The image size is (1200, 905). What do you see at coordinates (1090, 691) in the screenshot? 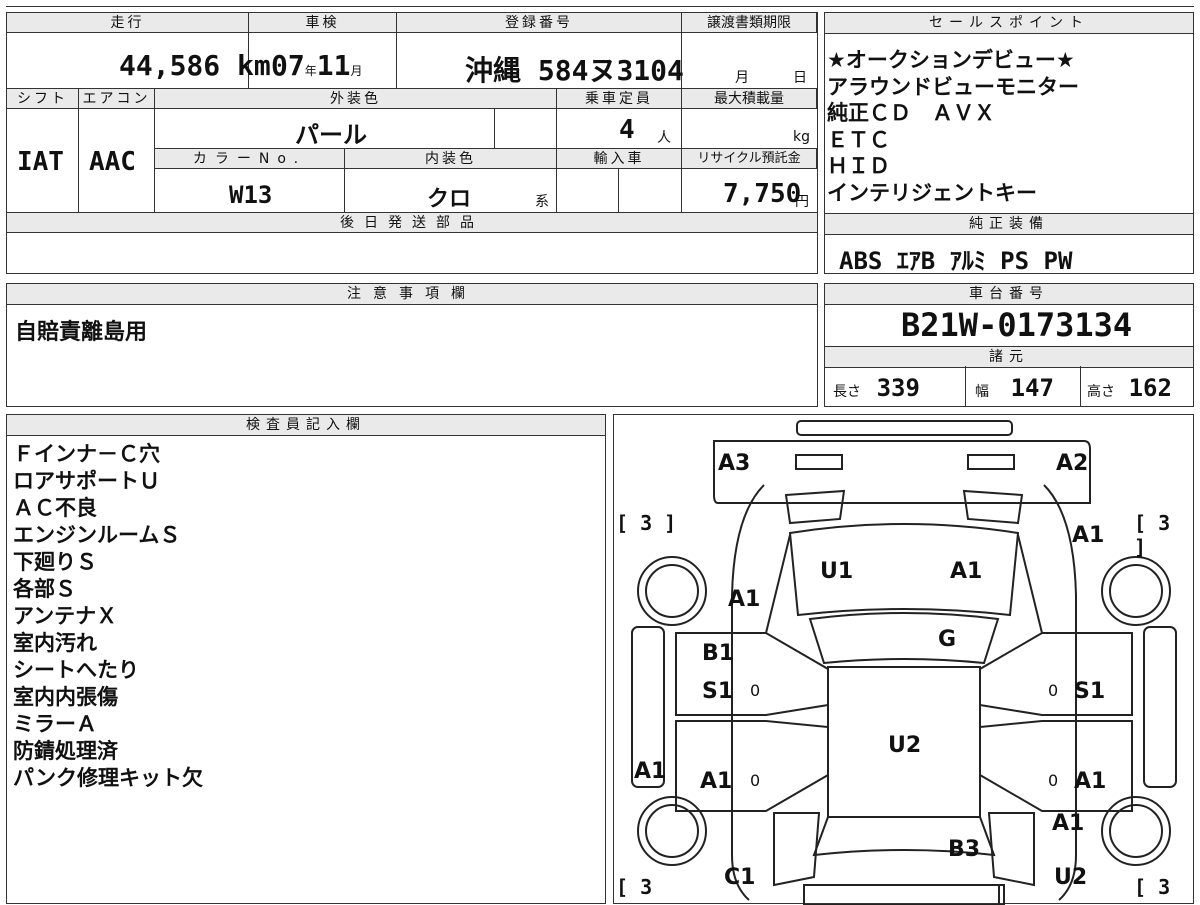
I see `label-door-r1-mid: S1` at bounding box center [1090, 691].